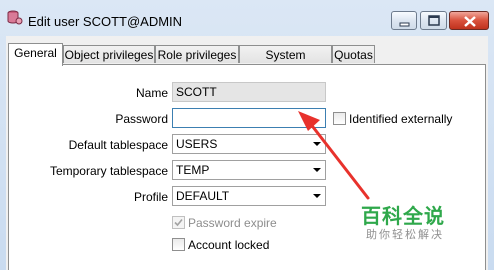 This screenshot has height=270, width=494. What do you see at coordinates (403, 217) in the screenshot?
I see `watermark-title: 百科全说` at bounding box center [403, 217].